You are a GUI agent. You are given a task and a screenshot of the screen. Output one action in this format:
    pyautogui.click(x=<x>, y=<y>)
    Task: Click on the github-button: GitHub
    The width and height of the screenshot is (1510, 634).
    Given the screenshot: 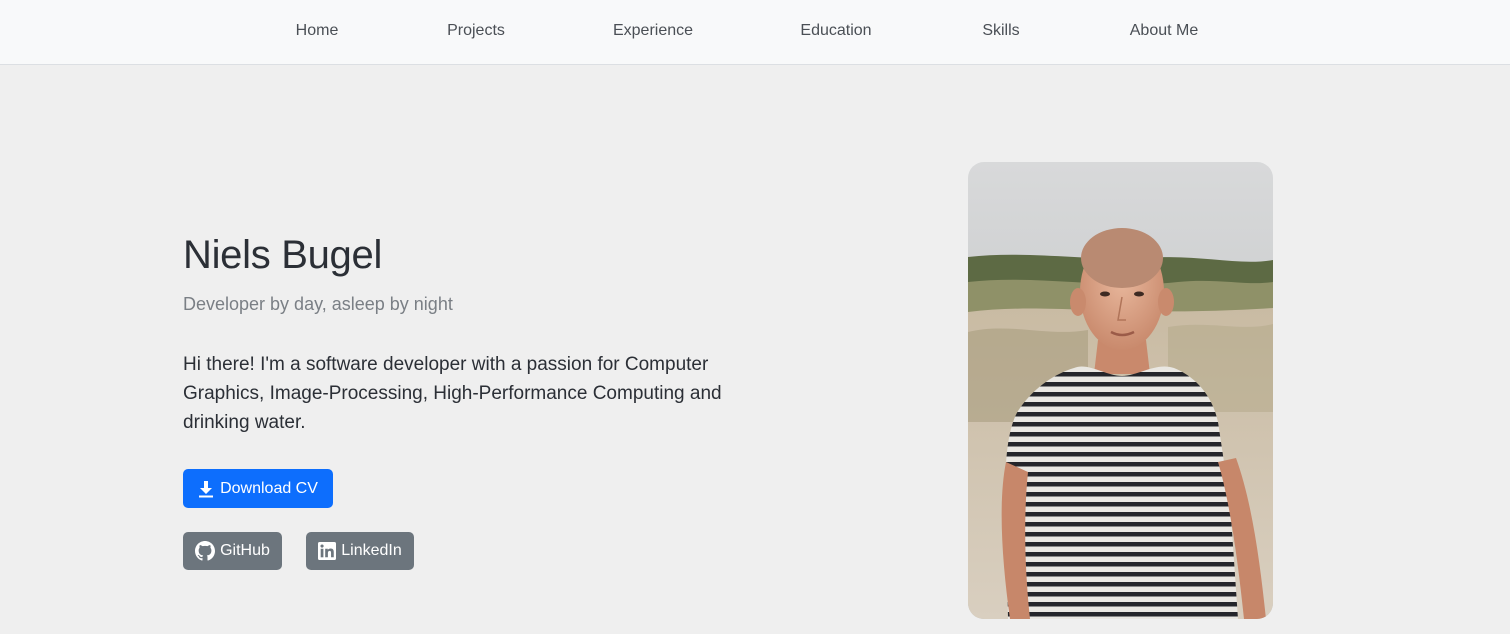 What is the action you would take?
    pyautogui.click(x=232, y=551)
    